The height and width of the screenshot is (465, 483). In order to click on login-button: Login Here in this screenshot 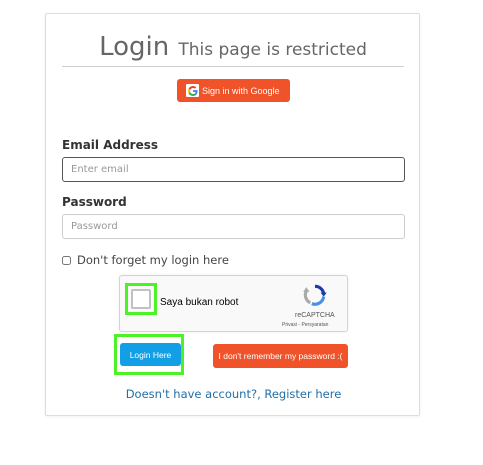, I will do `click(150, 354)`.